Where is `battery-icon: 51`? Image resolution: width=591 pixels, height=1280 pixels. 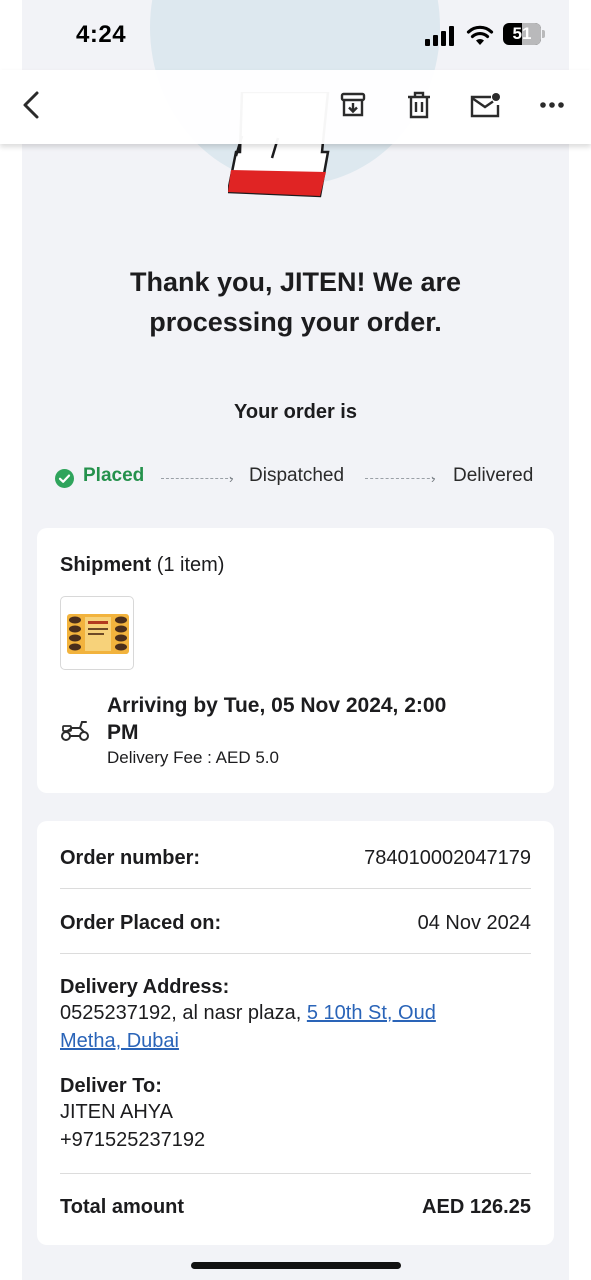 battery-icon: 51 is located at coordinates (524, 34).